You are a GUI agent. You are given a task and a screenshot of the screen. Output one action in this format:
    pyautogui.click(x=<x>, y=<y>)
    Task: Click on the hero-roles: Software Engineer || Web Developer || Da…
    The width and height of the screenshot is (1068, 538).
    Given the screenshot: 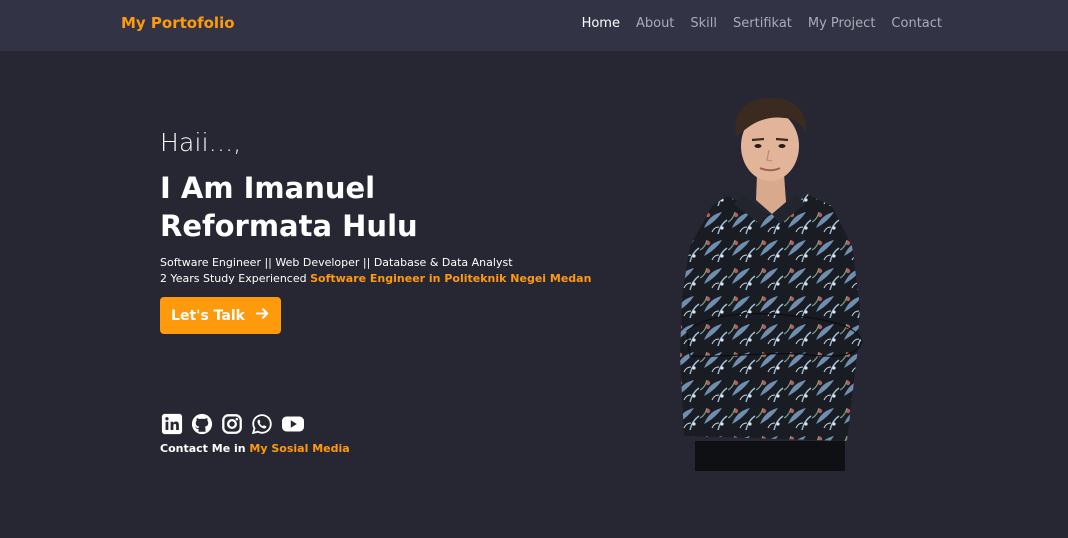 What is the action you would take?
    pyautogui.click(x=336, y=262)
    